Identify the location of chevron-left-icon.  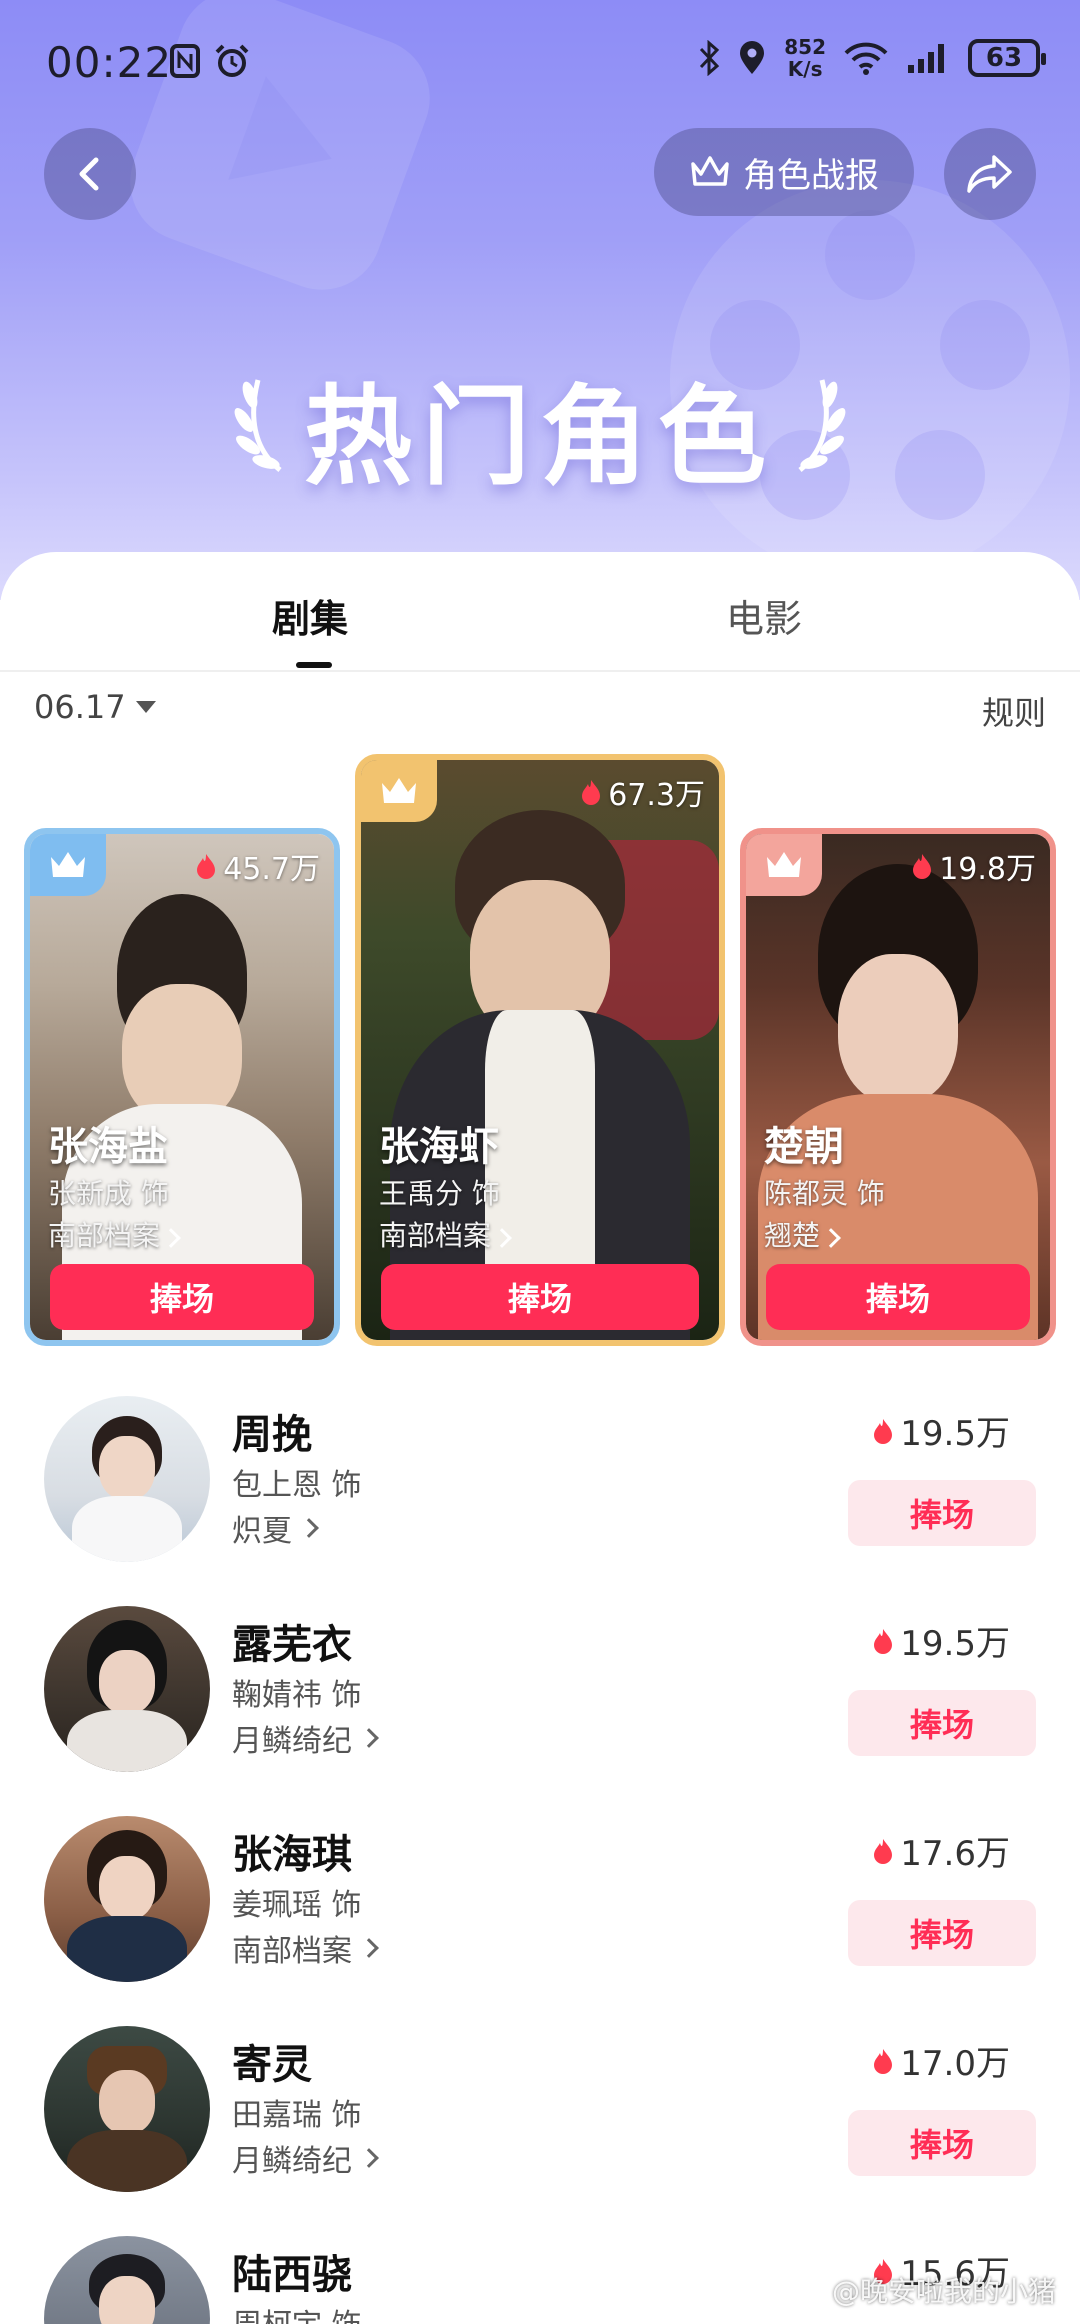
(89, 174).